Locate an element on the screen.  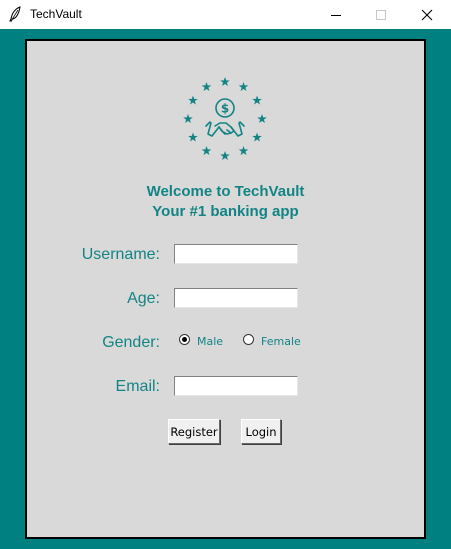
welcome-title: Welcome to TechVault is located at coordinates (225, 191).